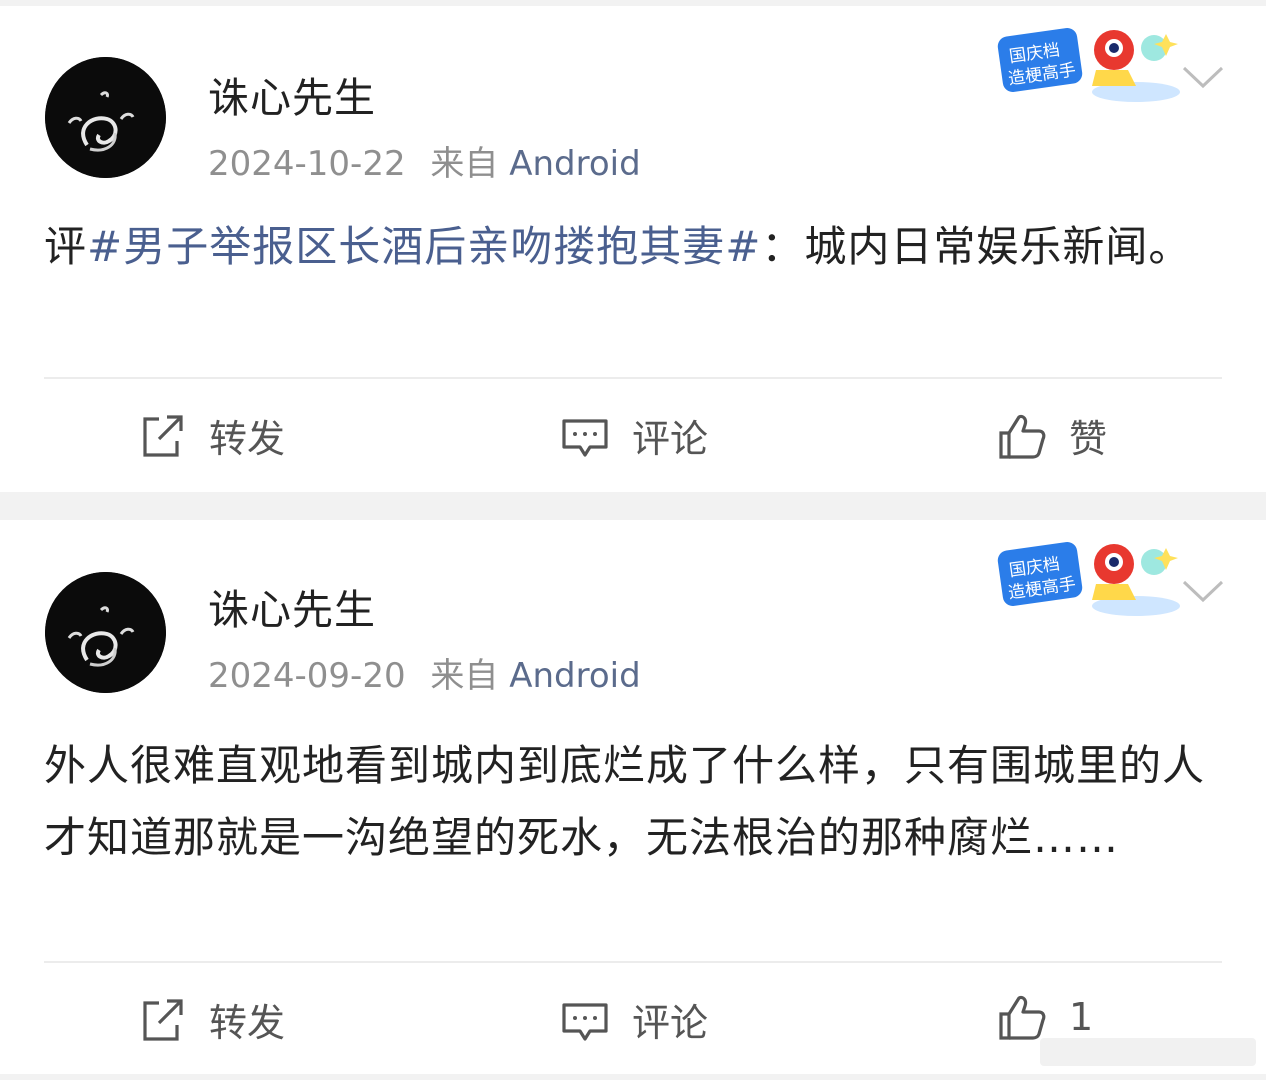 The image size is (1266, 1080). Describe the element at coordinates (976, 246) in the screenshot. I see `post-text-suffix: ：城内日常娱乐新闻。` at that location.